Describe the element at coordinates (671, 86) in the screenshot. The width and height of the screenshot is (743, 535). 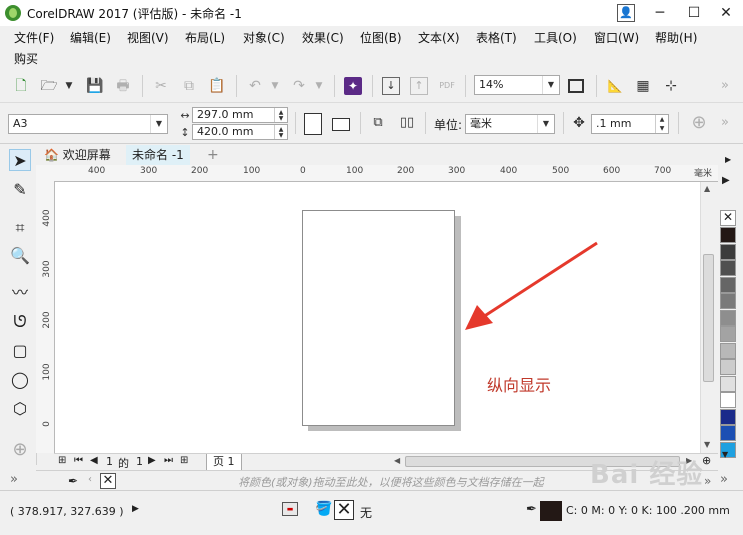
I see `show-guidelines-icon: ⊹` at that location.